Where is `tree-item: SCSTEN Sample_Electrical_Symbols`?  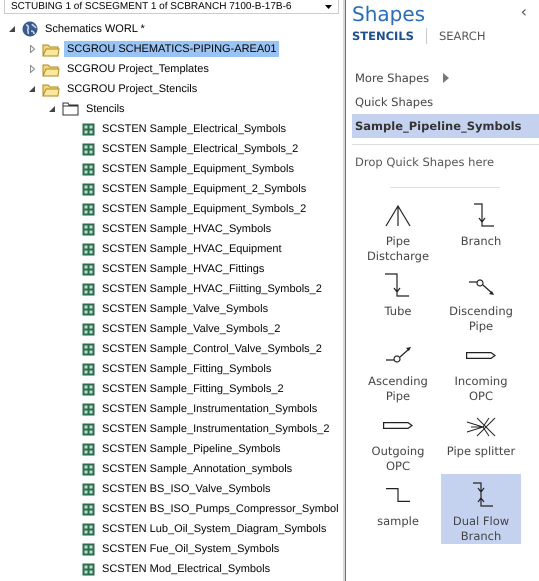
tree-item: SCSTEN Sample_Electrical_Symbols is located at coordinates (194, 129).